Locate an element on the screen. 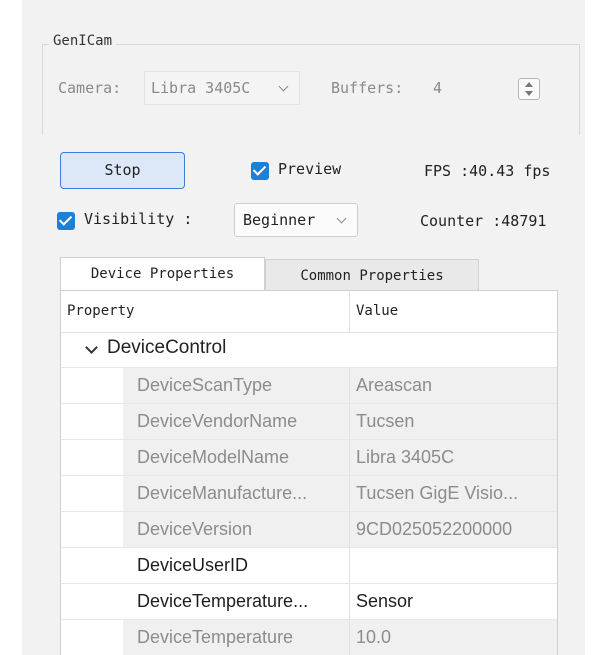 The width and height of the screenshot is (595, 655). group-title: GenICam is located at coordinates (83, 41).